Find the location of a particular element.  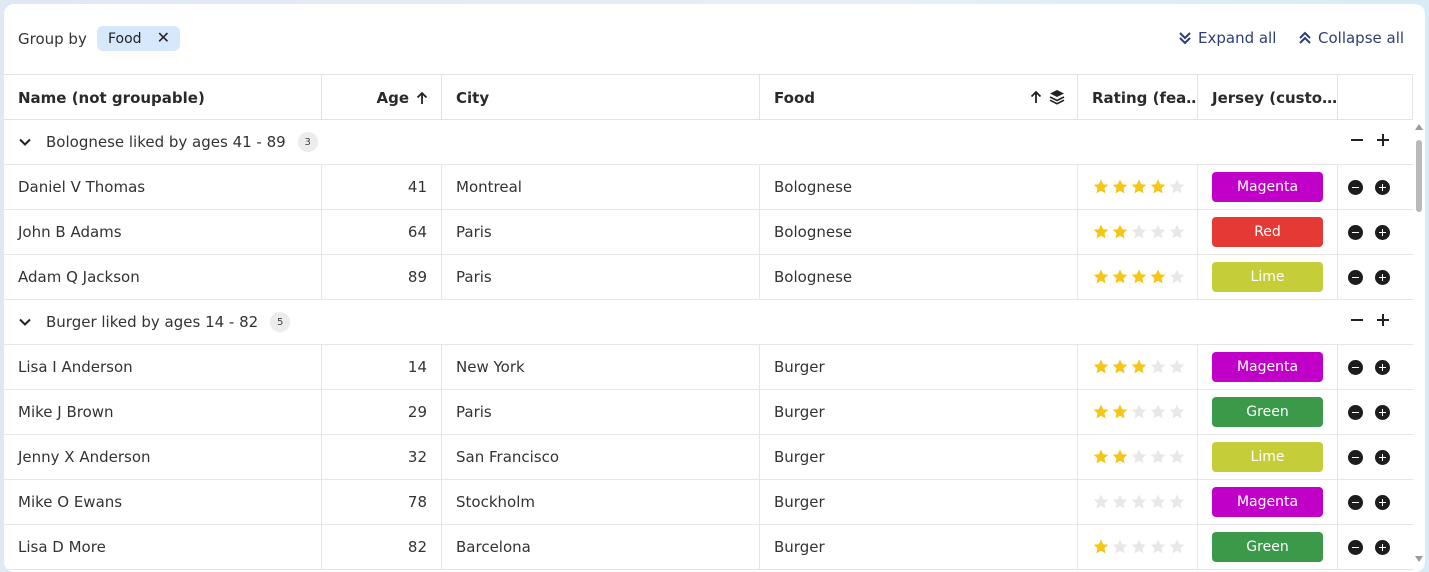

collapse-all-button: Collapse all is located at coordinates (1350, 38).